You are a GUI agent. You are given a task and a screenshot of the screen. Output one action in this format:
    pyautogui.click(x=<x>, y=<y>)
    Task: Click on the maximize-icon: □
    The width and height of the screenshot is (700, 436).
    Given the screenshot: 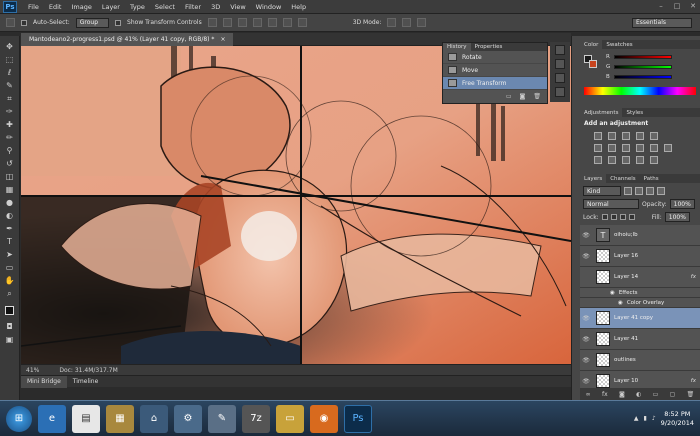 What is the action you would take?
    pyautogui.click(x=677, y=7)
    